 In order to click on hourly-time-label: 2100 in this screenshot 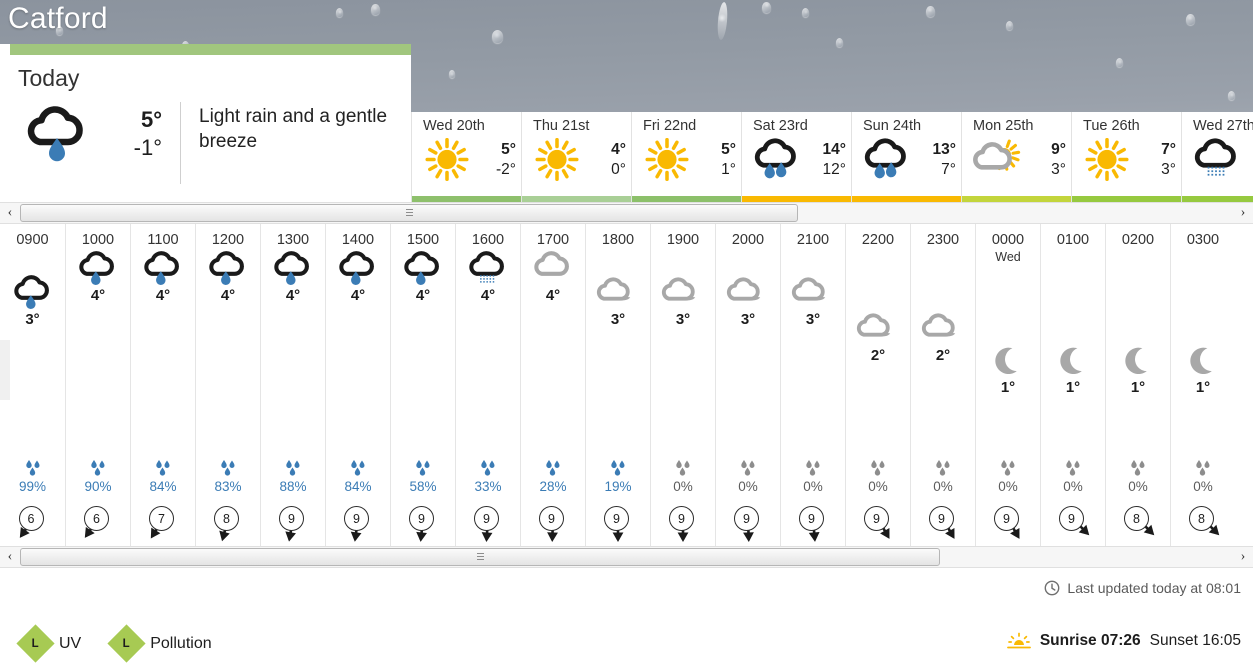, I will do `click(813, 240)`.